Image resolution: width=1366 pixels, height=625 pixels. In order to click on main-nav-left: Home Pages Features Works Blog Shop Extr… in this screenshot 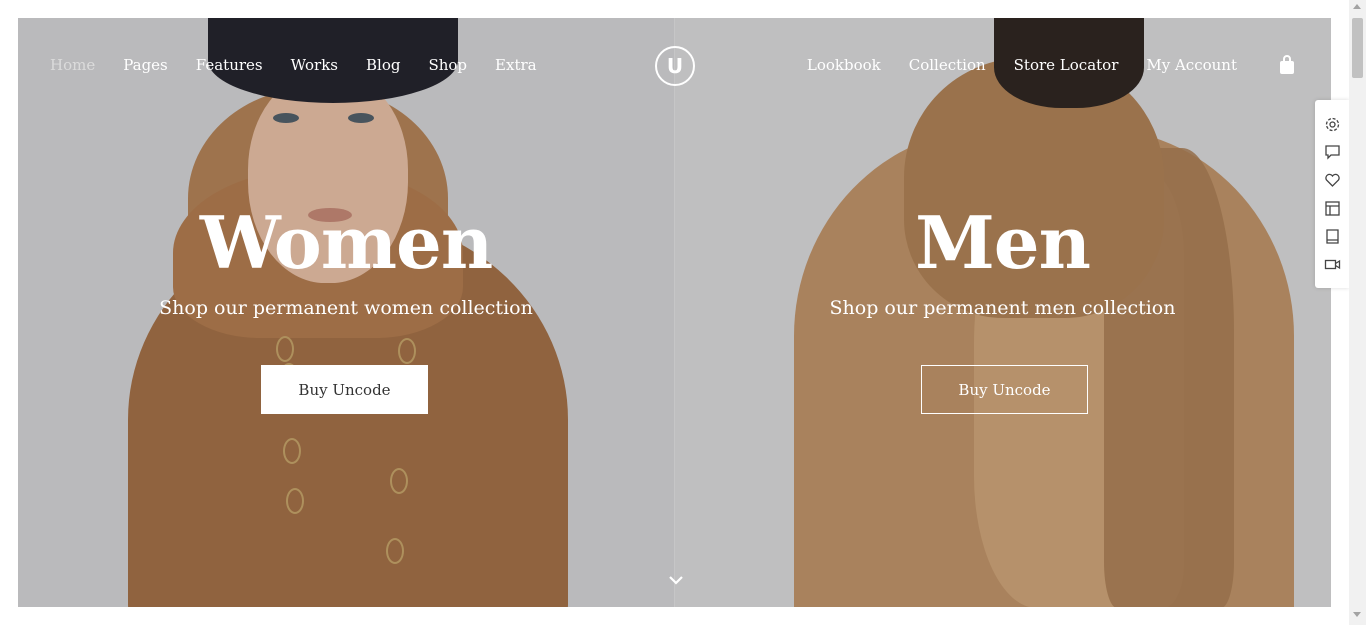, I will do `click(293, 65)`.